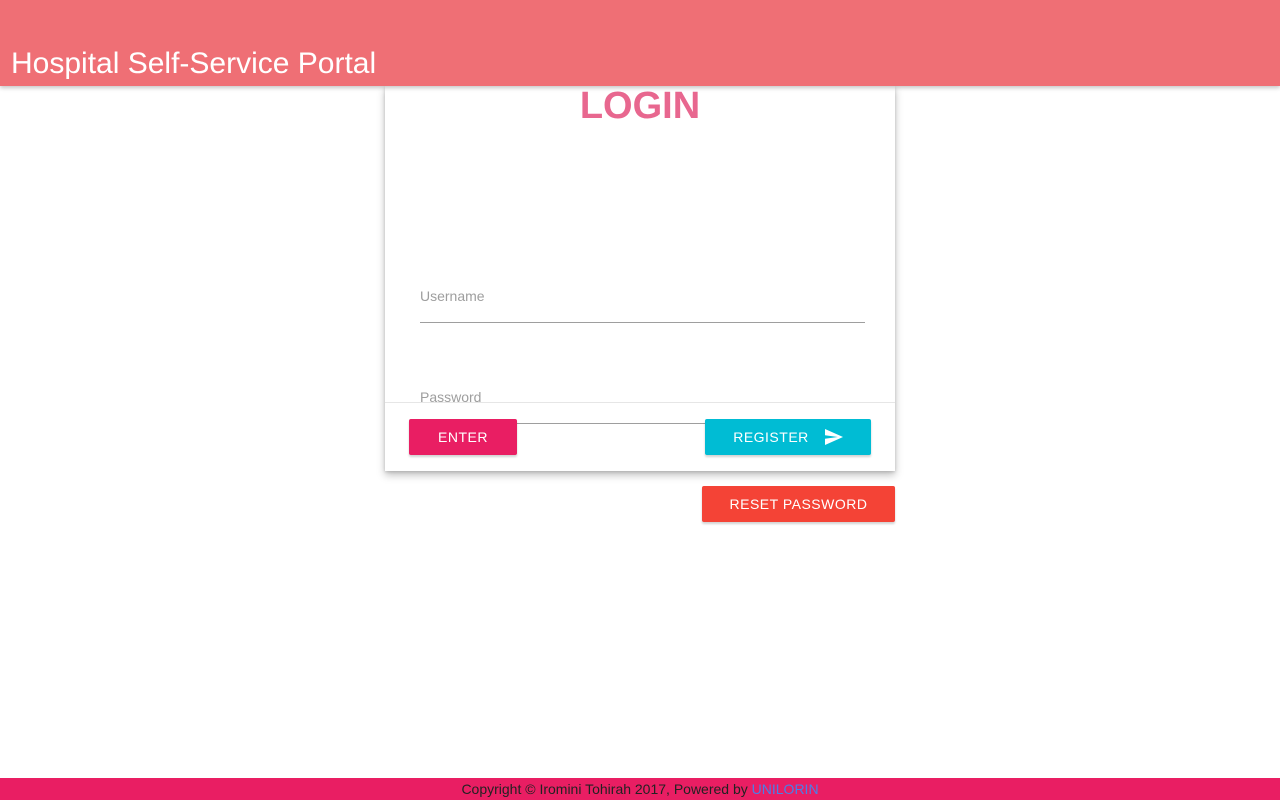  I want to click on username-field-container, so click(642, 303).